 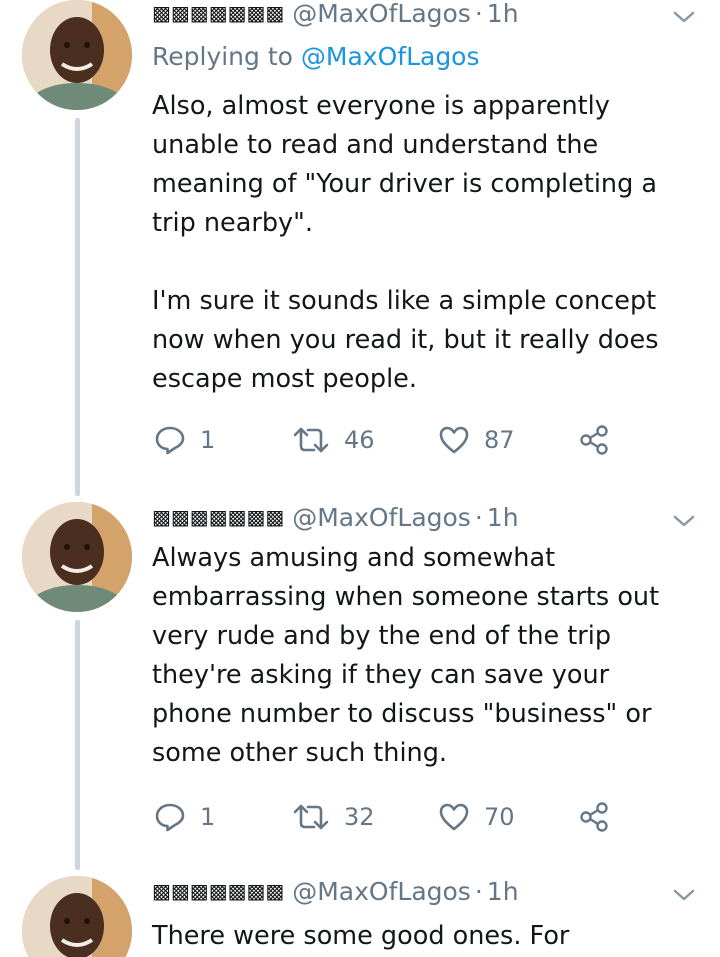 What do you see at coordinates (392, 817) in the screenshot?
I see `action-bar: 1 32 70` at bounding box center [392, 817].